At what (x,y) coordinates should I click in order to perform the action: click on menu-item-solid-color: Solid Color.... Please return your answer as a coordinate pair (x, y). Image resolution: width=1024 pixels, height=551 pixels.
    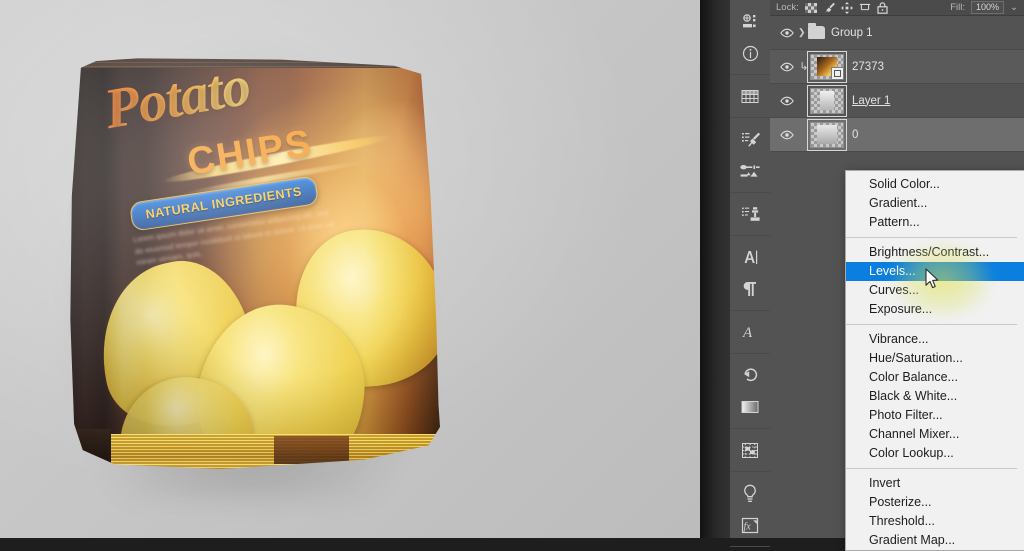
    Looking at the image, I should click on (935, 184).